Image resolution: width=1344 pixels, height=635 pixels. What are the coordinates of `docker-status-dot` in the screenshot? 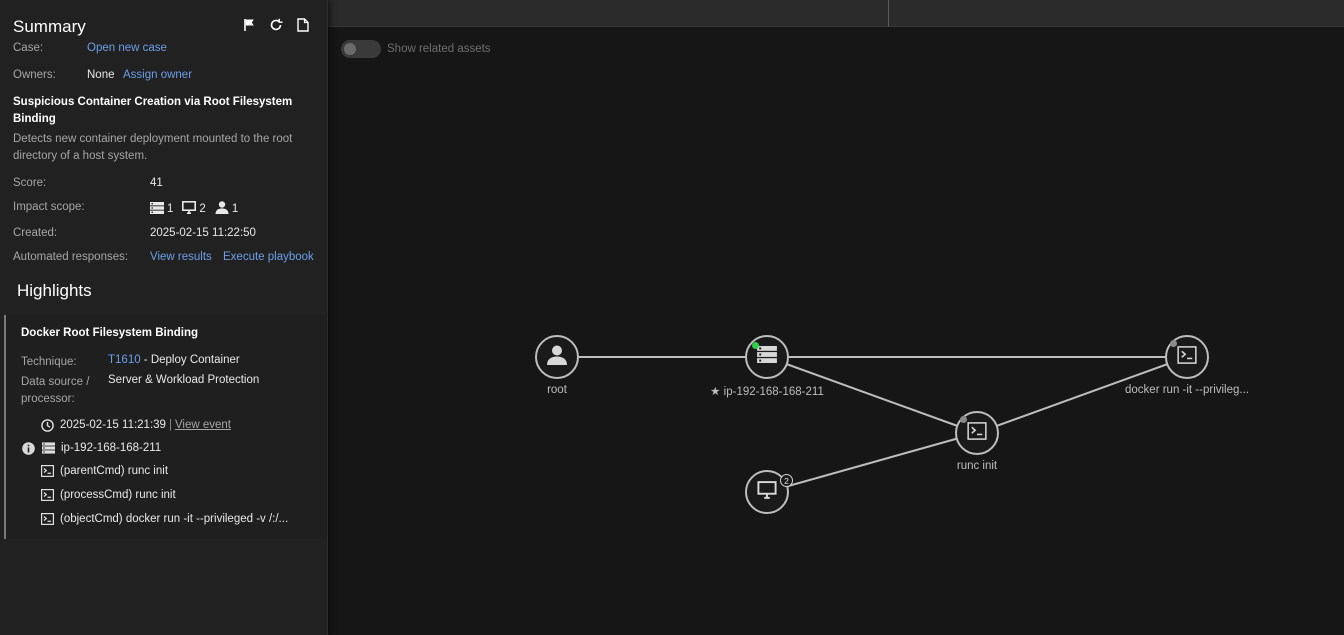 It's located at (1173, 343).